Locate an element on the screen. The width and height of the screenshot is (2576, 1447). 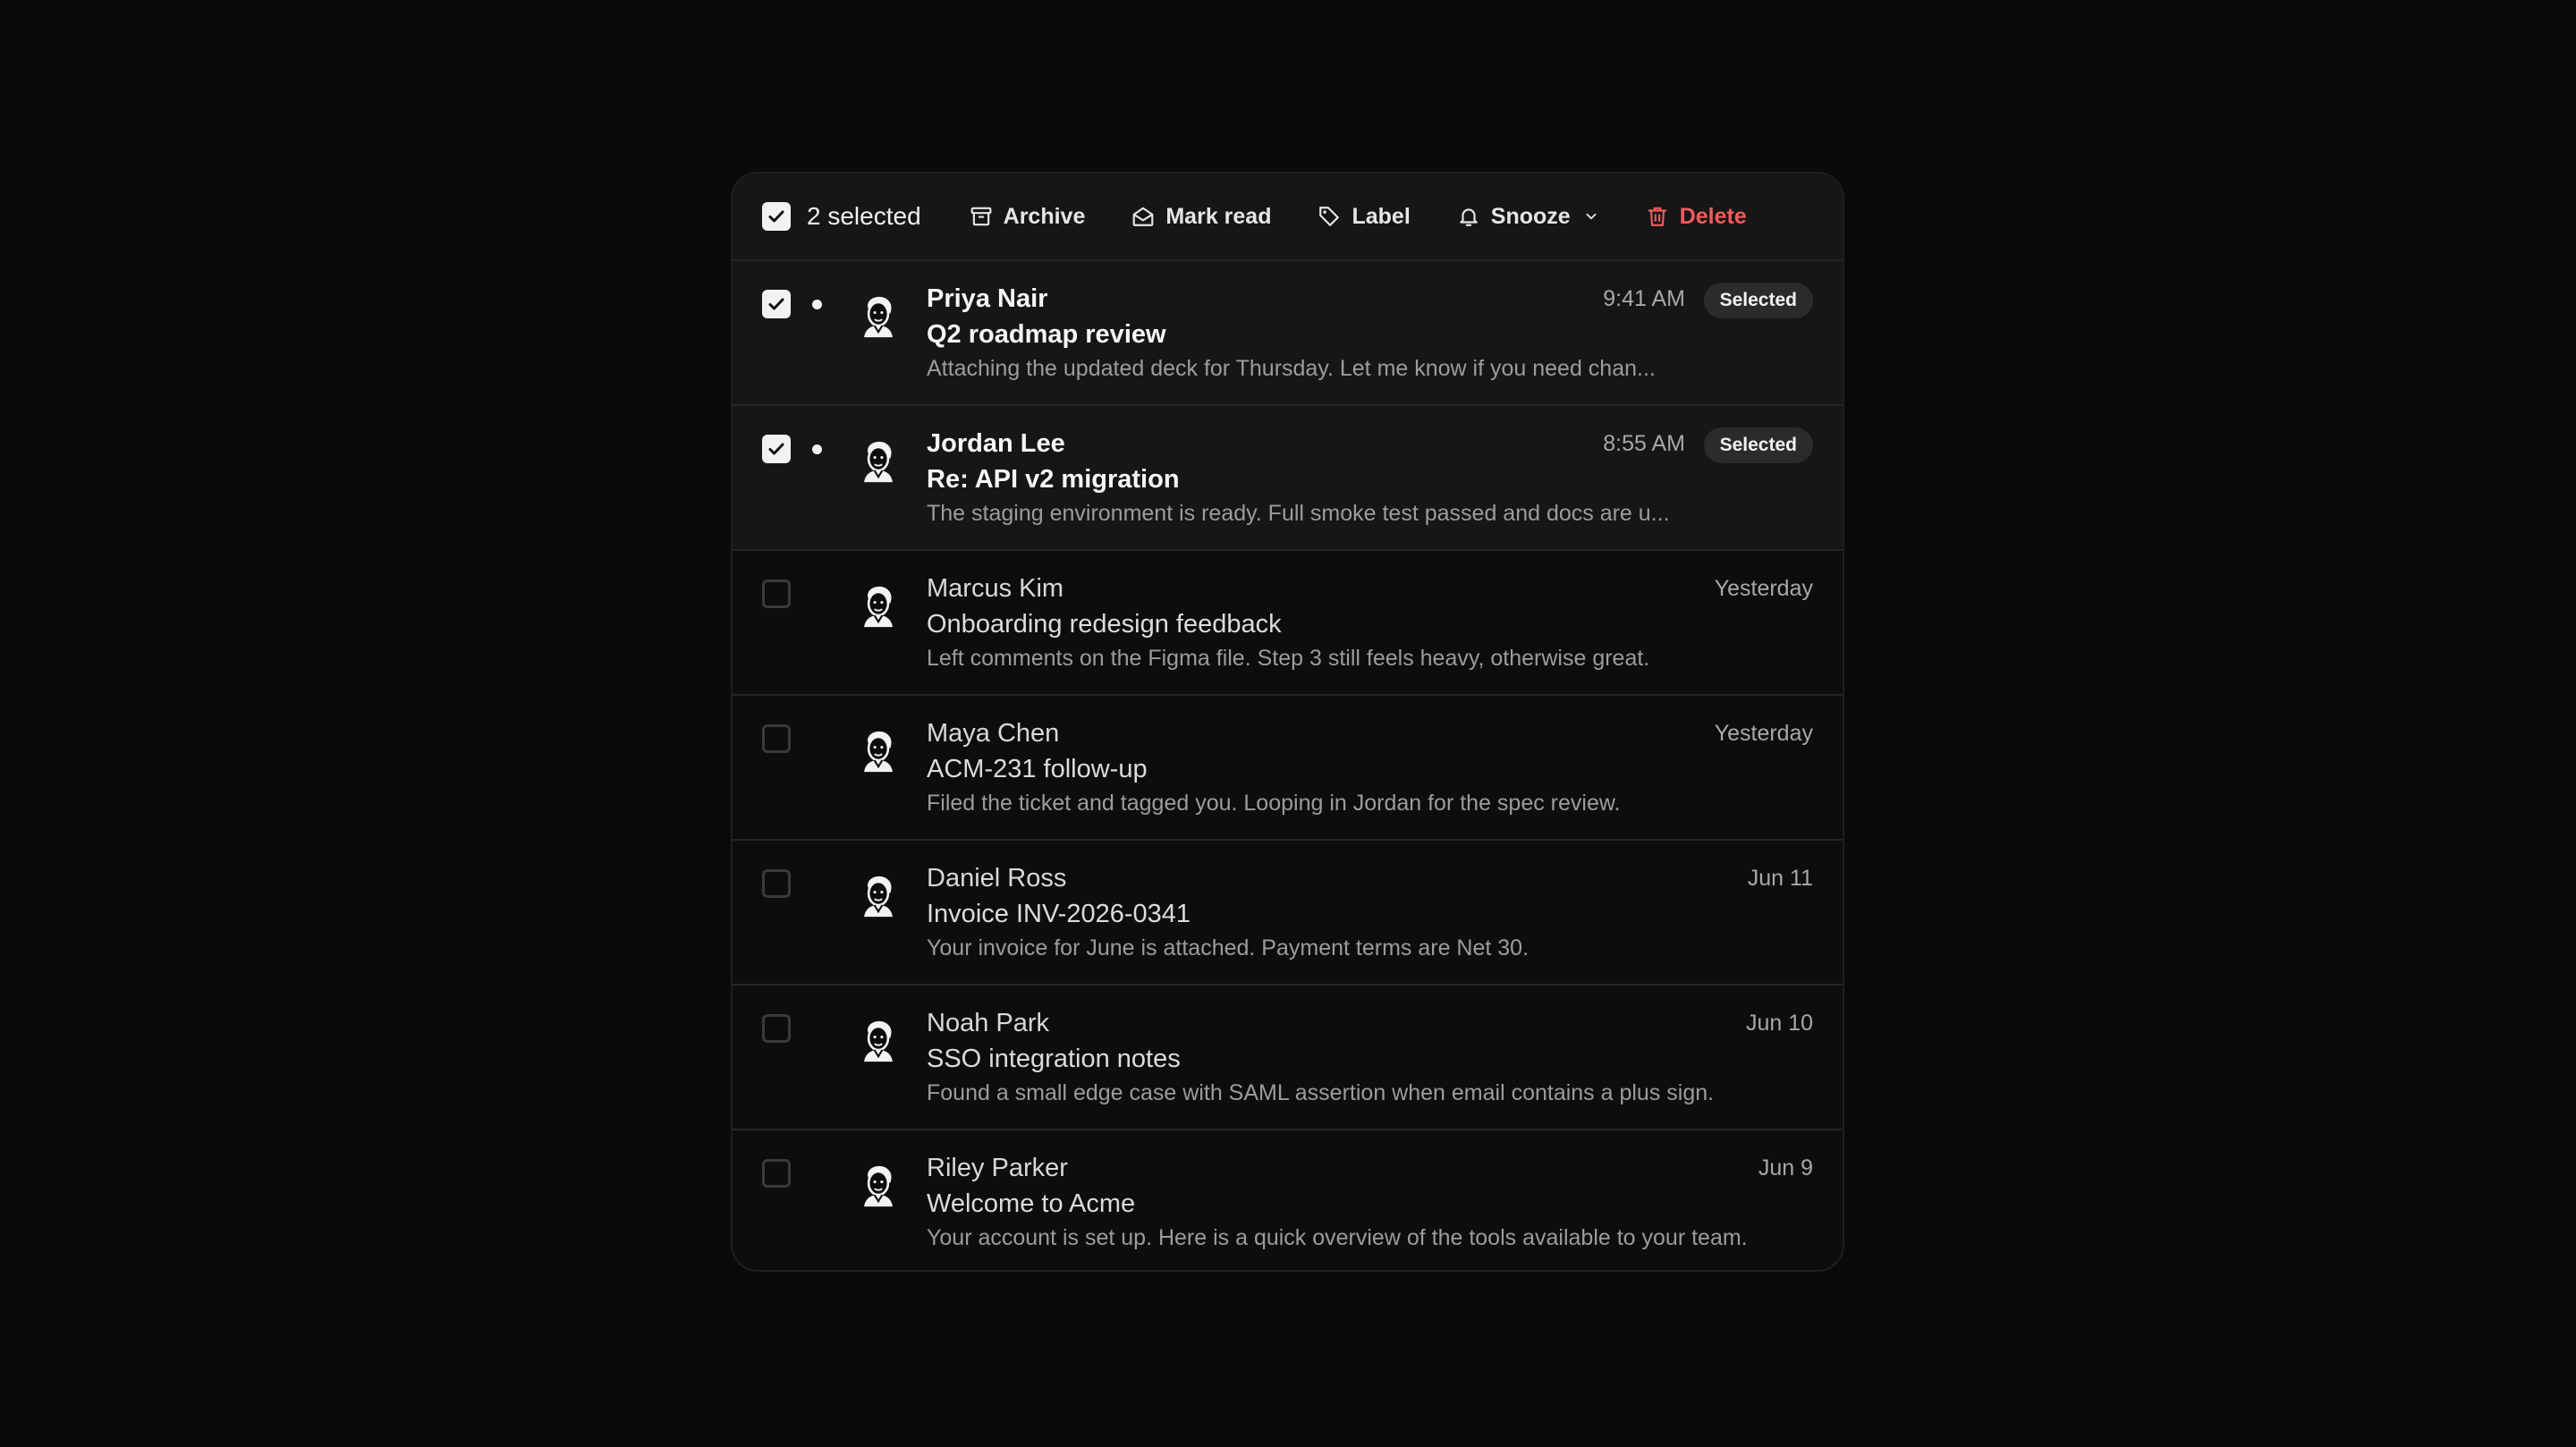
snooze-label: Snooze is located at coordinates (1530, 216).